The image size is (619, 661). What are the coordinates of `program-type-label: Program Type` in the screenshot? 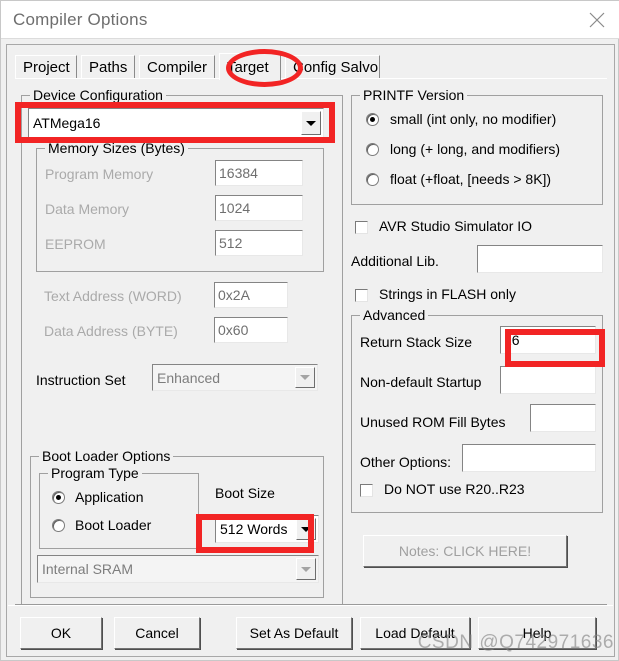 It's located at (95, 473).